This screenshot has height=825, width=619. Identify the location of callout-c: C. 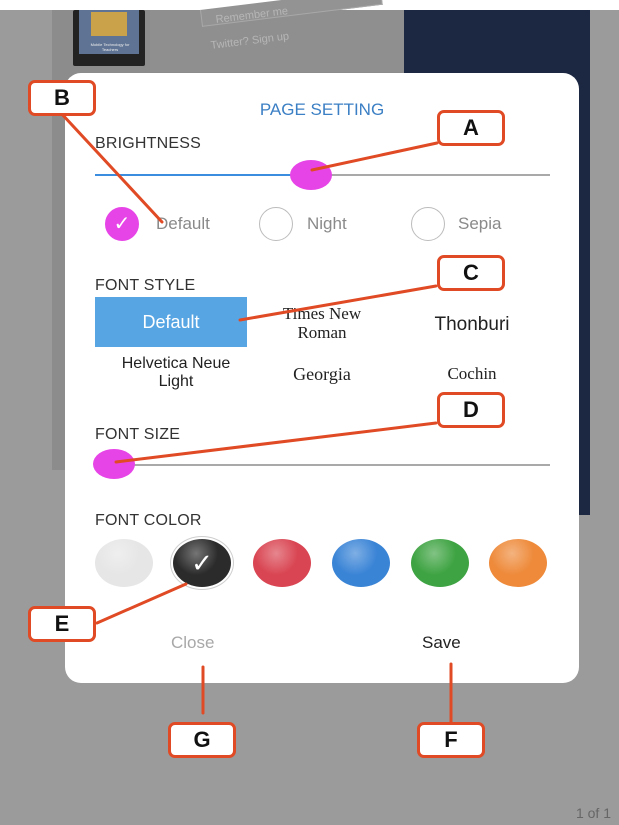
(471, 273).